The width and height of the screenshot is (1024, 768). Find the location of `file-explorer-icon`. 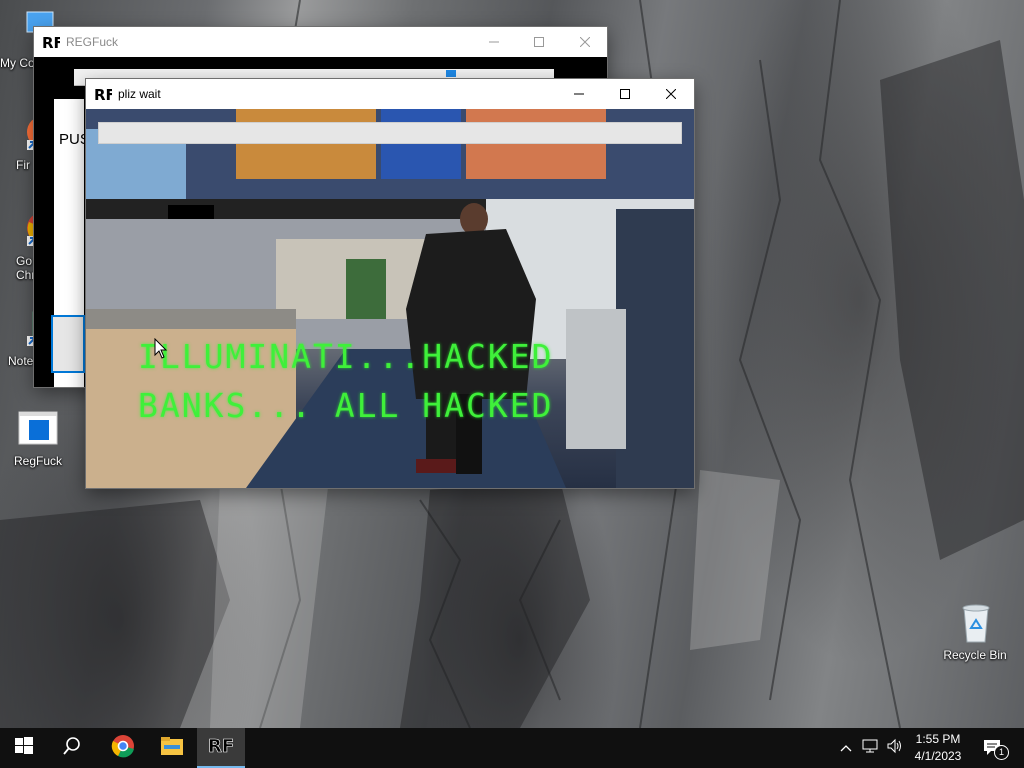

file-explorer-icon is located at coordinates (172, 748).